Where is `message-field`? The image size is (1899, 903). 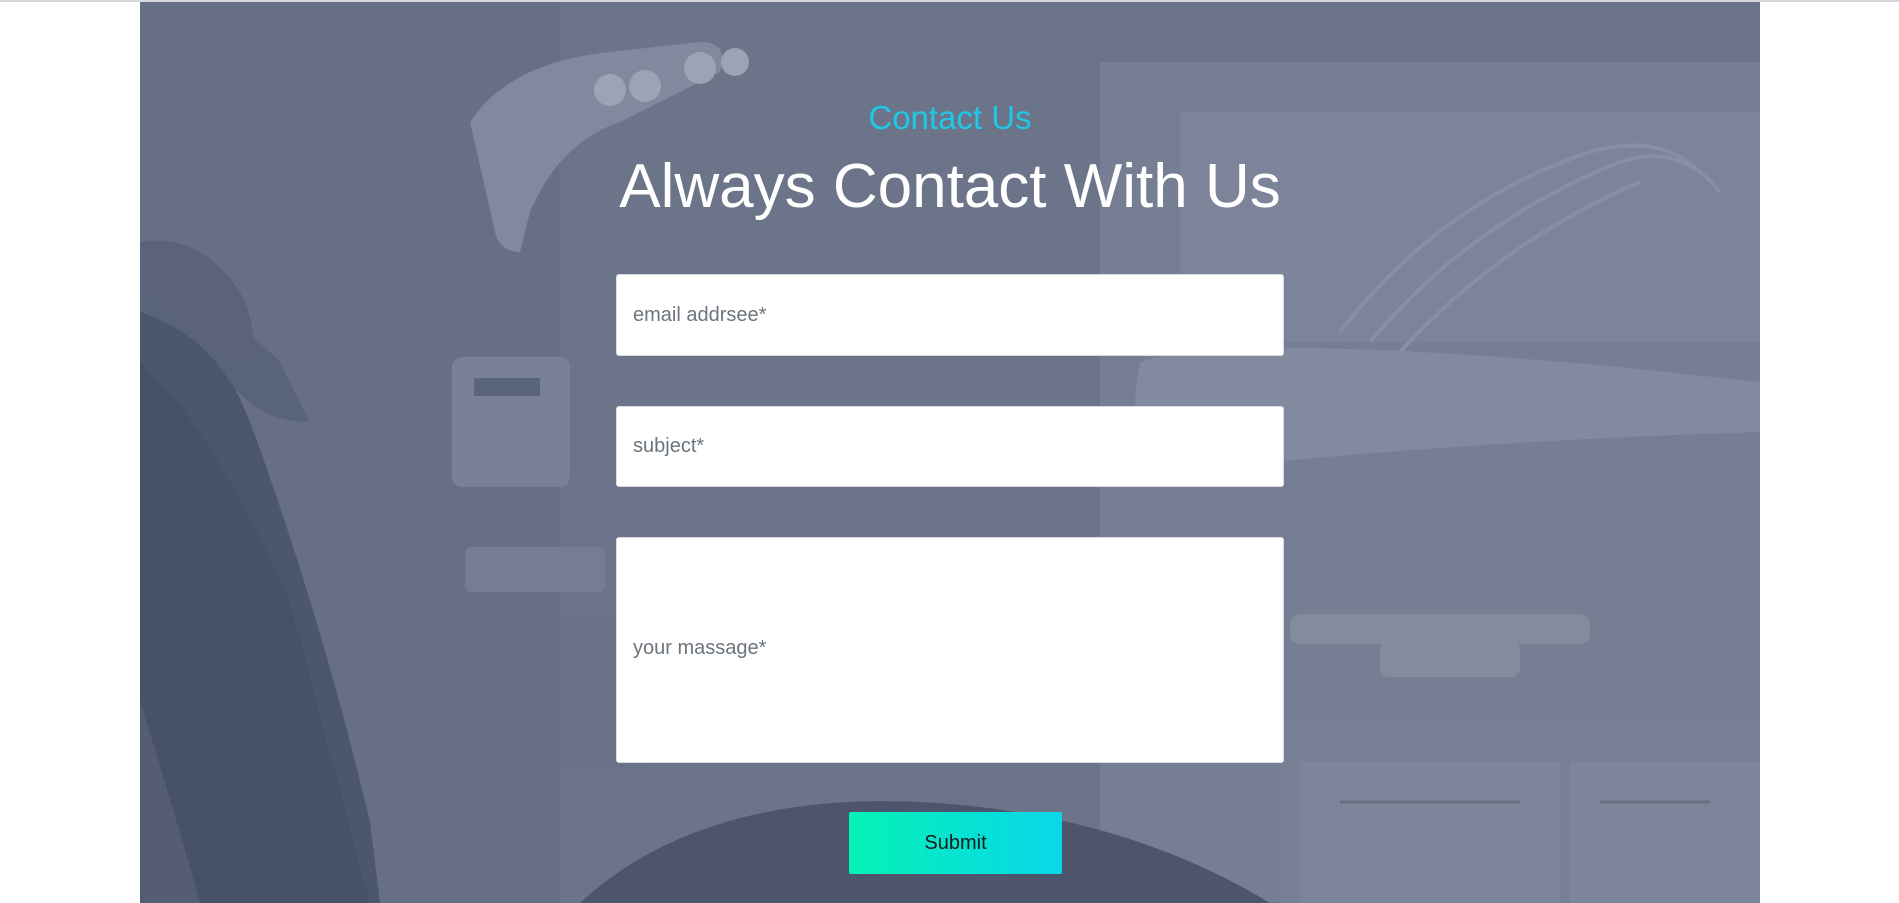
message-field is located at coordinates (950, 650).